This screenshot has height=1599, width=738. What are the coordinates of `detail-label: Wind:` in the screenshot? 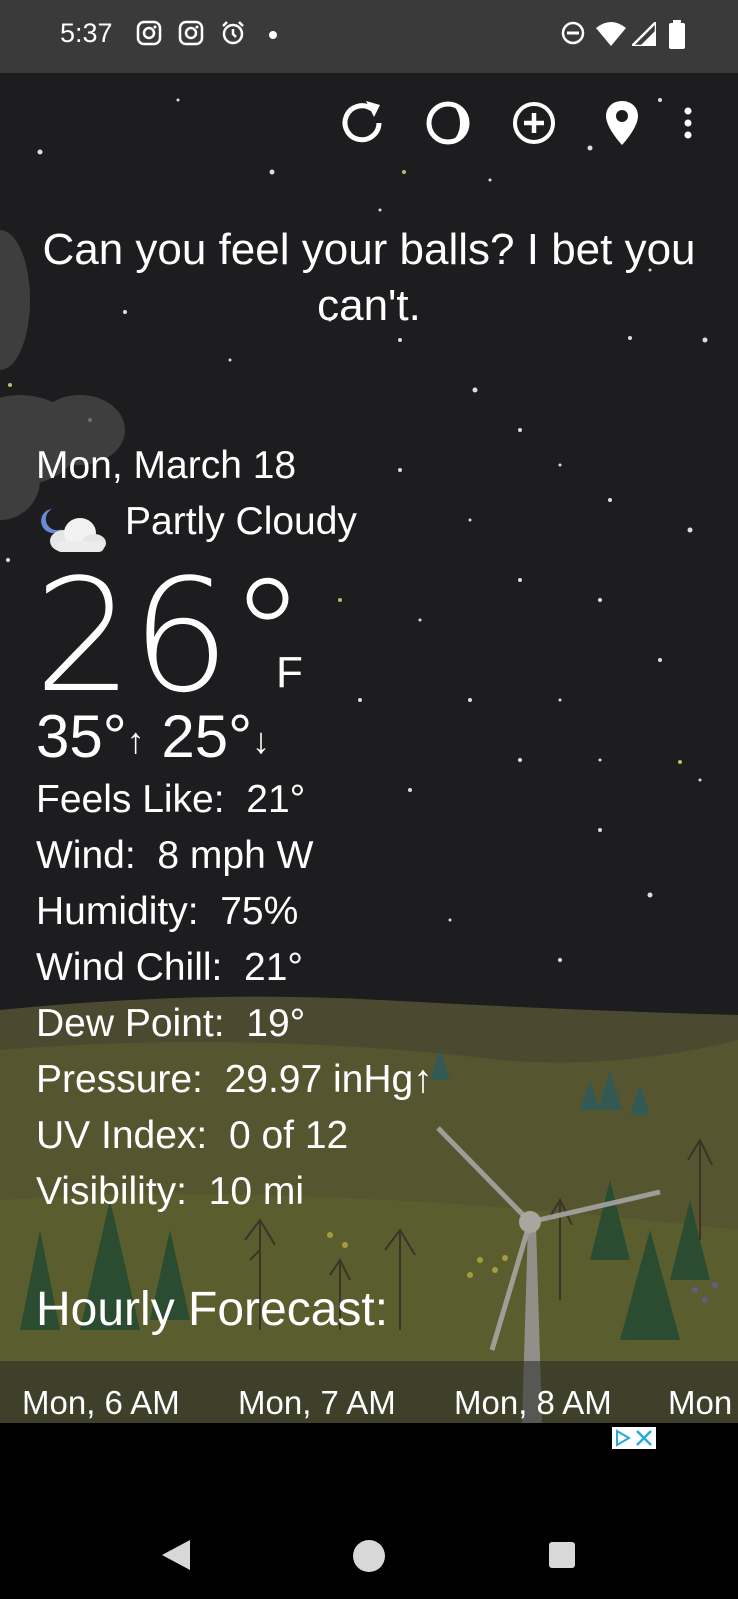 It's located at (86, 855).